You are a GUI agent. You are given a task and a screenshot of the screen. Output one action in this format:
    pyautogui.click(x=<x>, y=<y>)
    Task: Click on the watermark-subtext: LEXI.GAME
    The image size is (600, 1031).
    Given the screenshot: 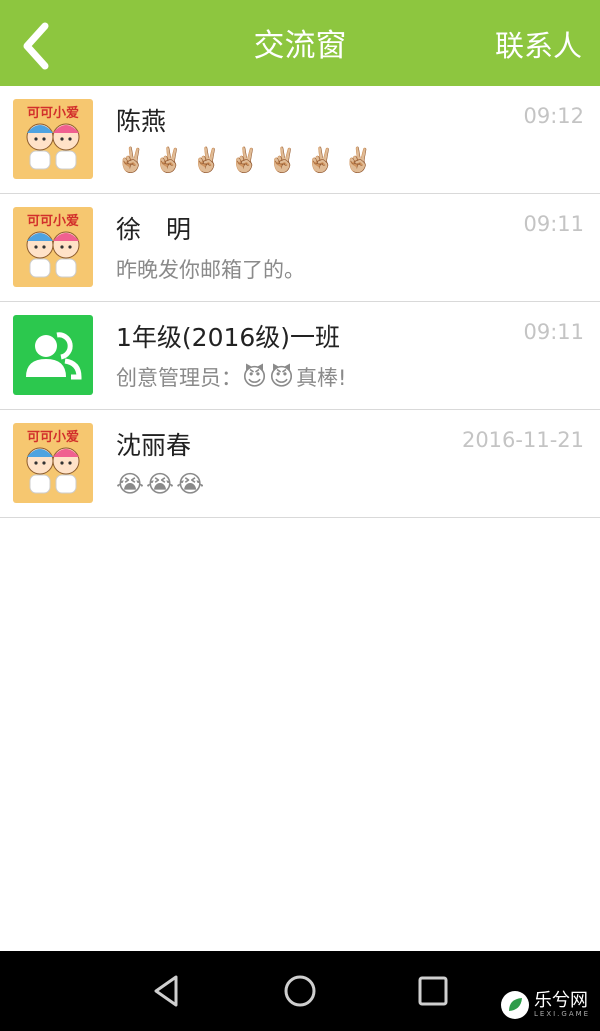 What is the action you would take?
    pyautogui.click(x=562, y=1014)
    